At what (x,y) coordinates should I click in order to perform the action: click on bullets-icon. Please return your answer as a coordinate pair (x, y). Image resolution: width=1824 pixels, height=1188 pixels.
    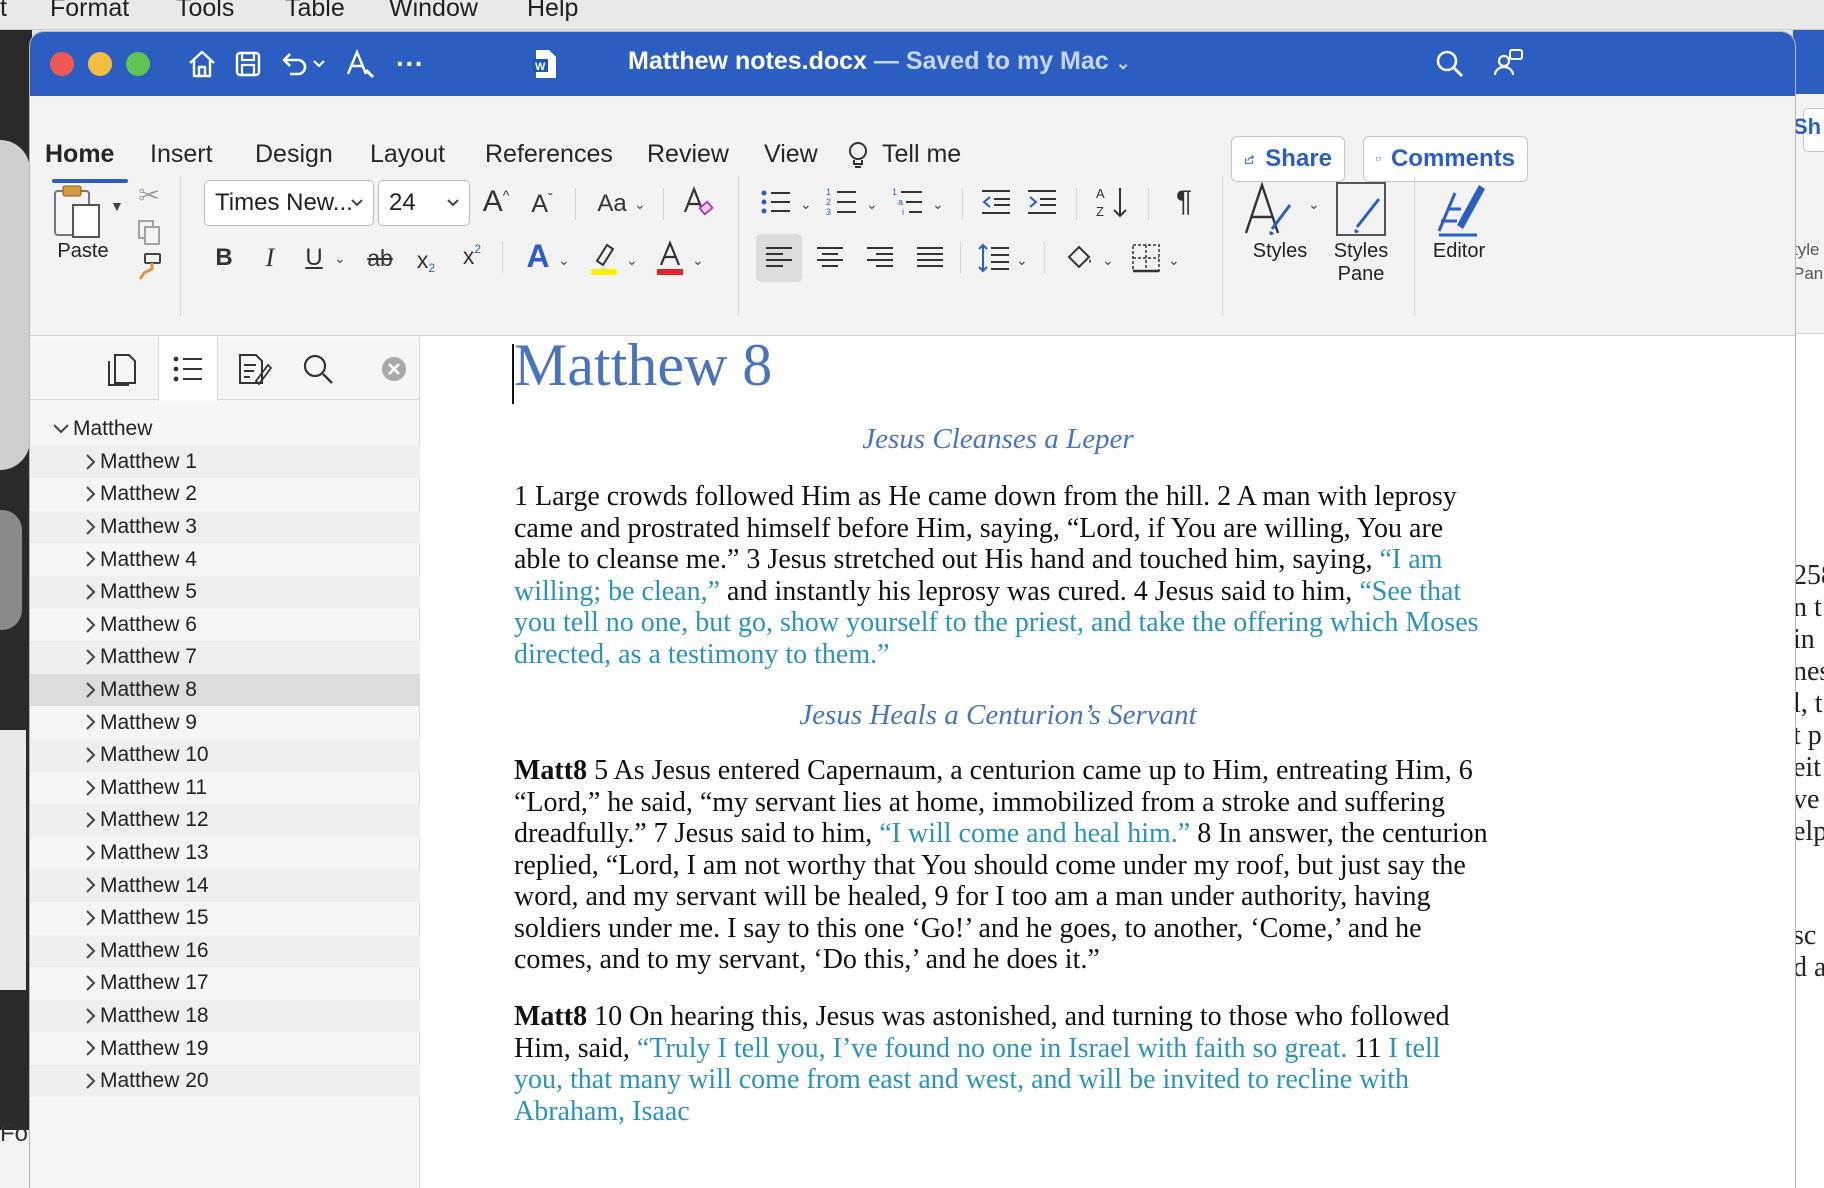
    Looking at the image, I should click on (776, 202).